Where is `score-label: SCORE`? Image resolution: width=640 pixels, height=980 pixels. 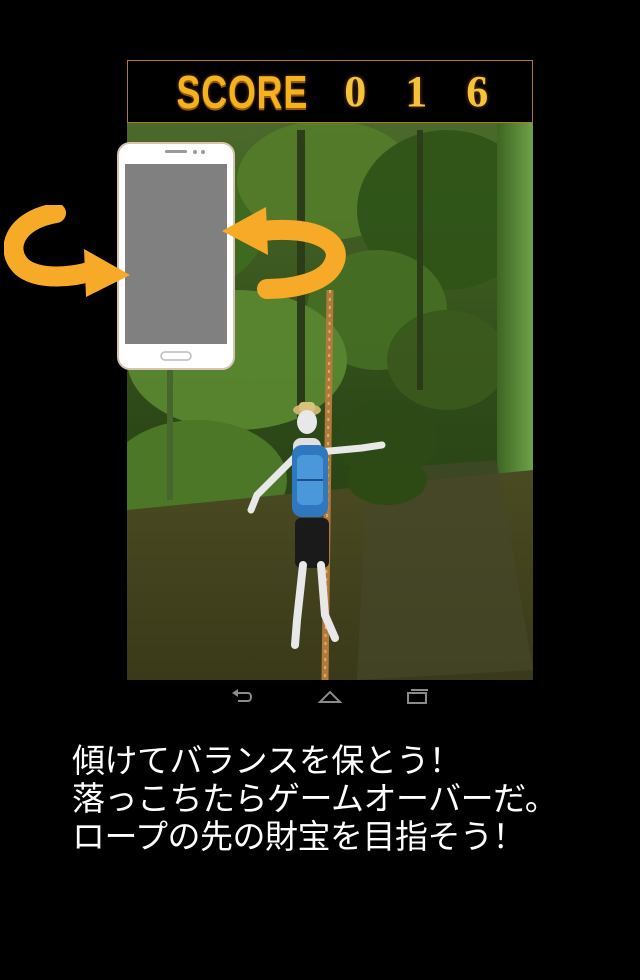 score-label: SCORE is located at coordinates (242, 91).